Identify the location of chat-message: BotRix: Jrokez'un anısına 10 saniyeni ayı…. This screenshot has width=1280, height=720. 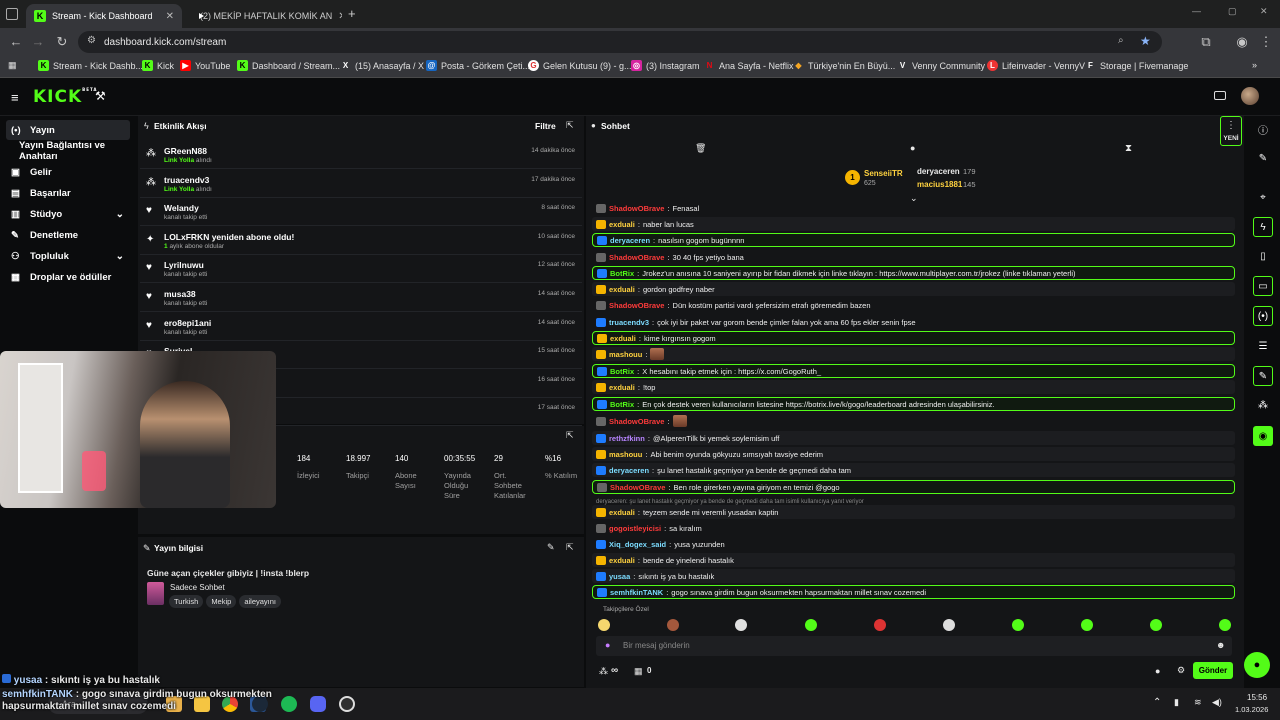
(913, 273).